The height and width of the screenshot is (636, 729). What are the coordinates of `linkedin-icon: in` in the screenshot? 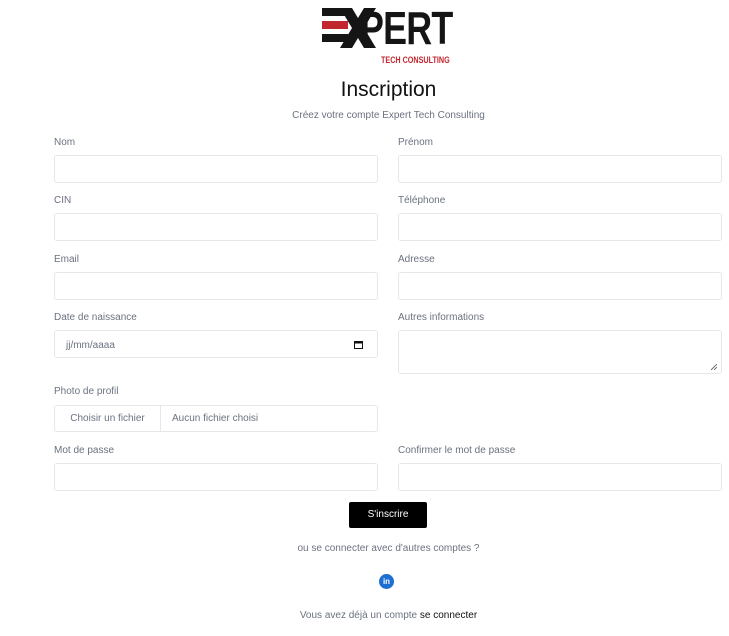 It's located at (386, 581).